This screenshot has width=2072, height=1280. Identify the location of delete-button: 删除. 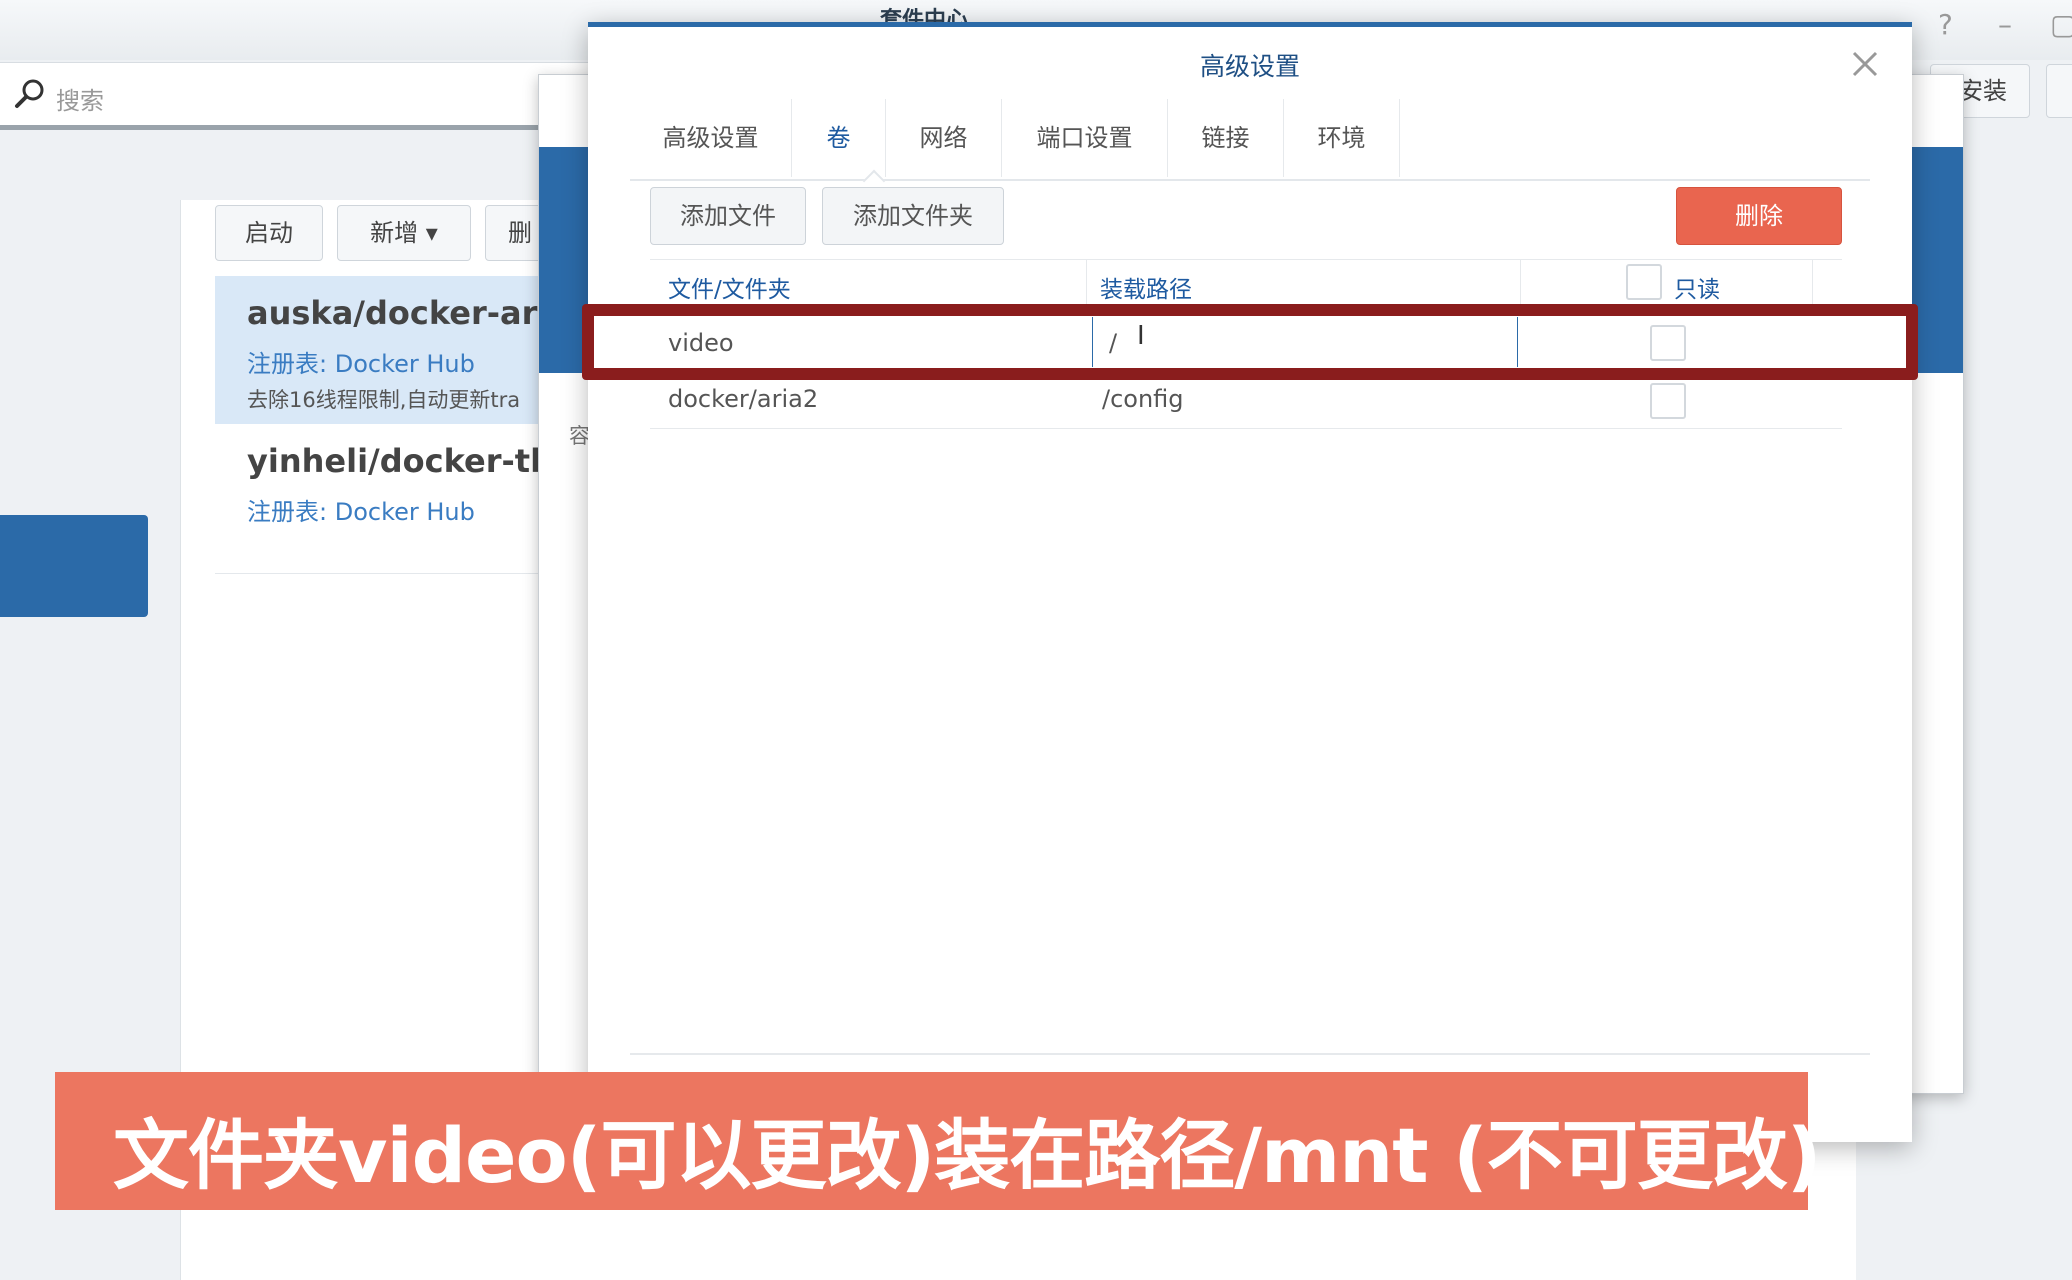
(1759, 216).